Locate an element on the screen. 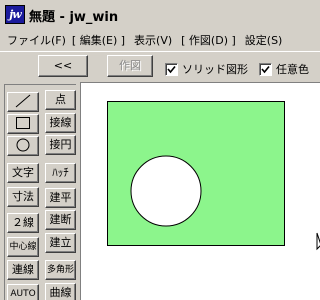  auto-mode-button: AUTO is located at coordinates (23, 292).